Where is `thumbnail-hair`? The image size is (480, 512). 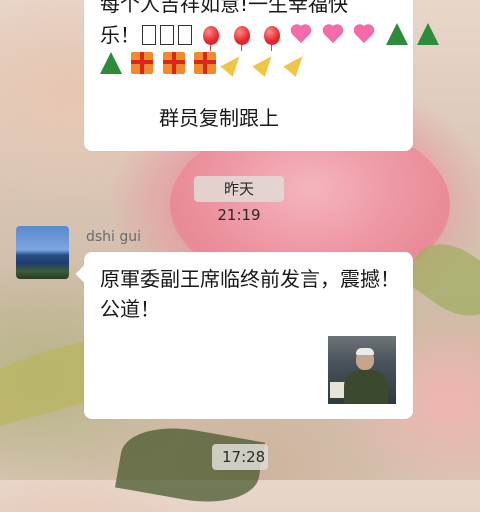
thumbnail-hair is located at coordinates (365, 351).